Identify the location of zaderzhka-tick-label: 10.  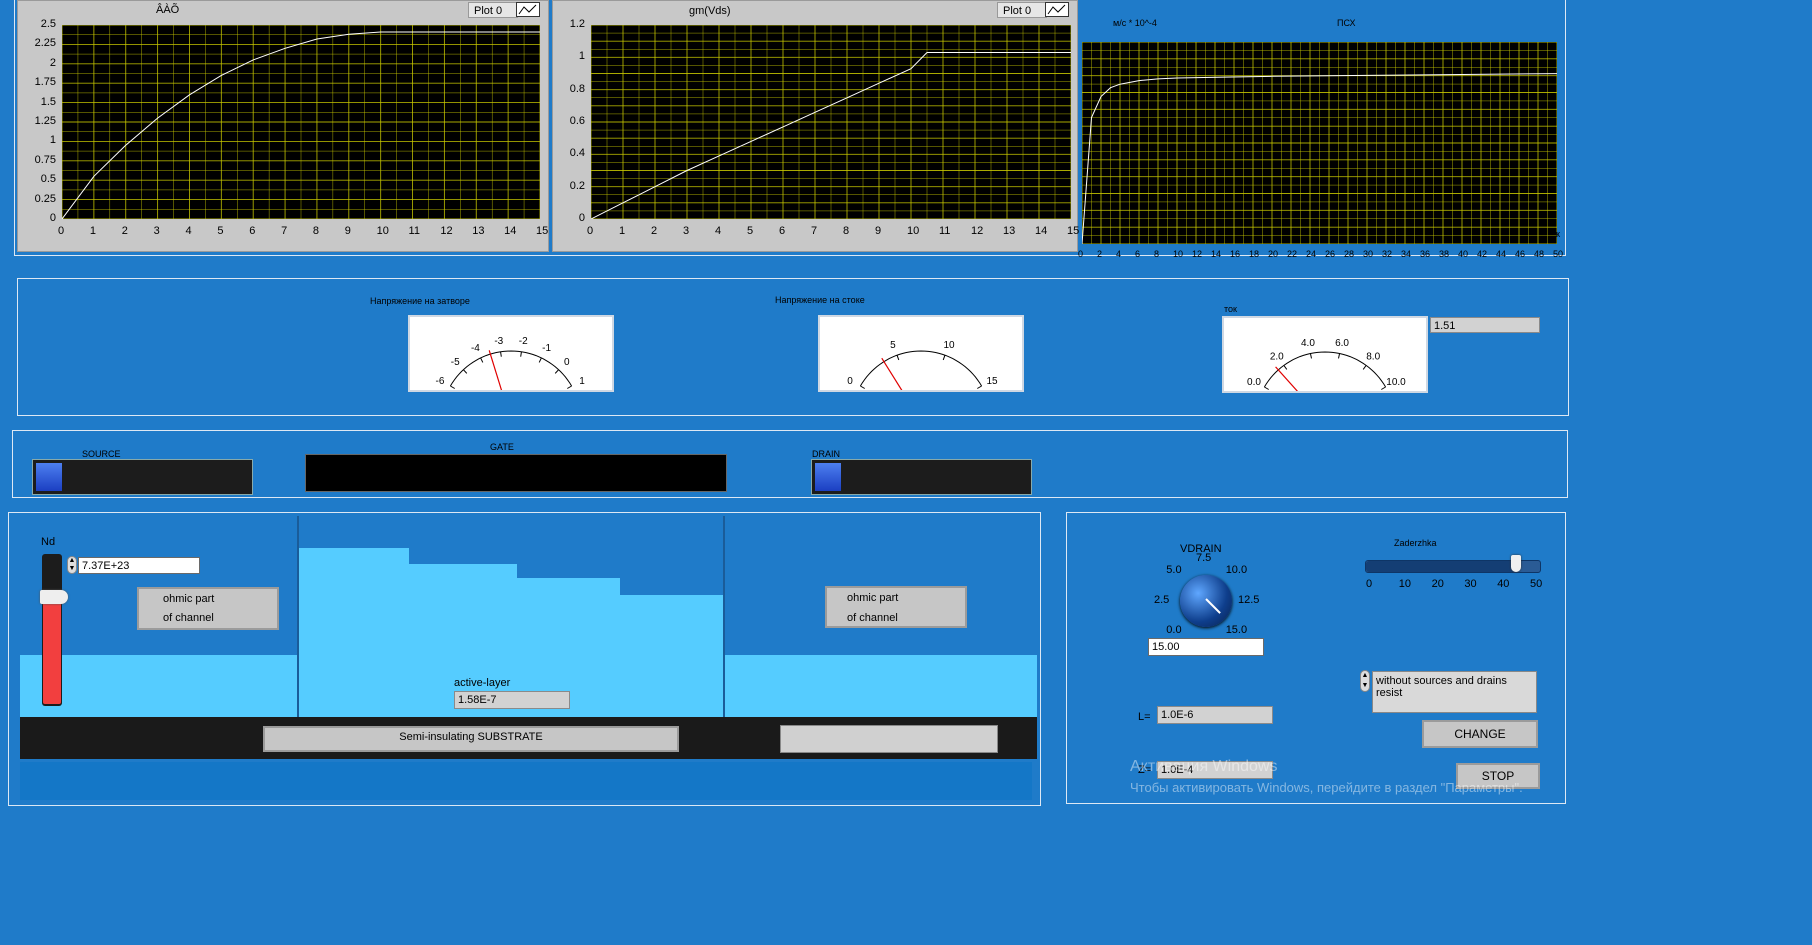
(1405, 584).